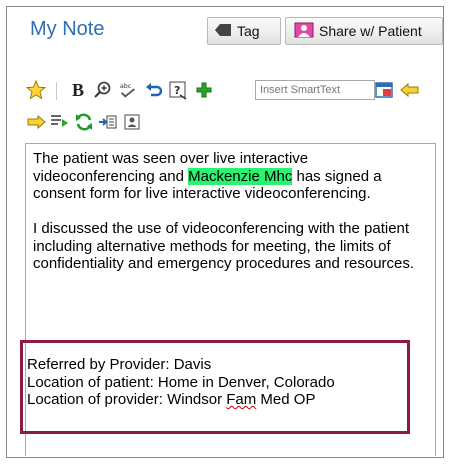 This screenshot has width=450, height=464. I want to click on insert-smarttext-field, so click(315, 90).